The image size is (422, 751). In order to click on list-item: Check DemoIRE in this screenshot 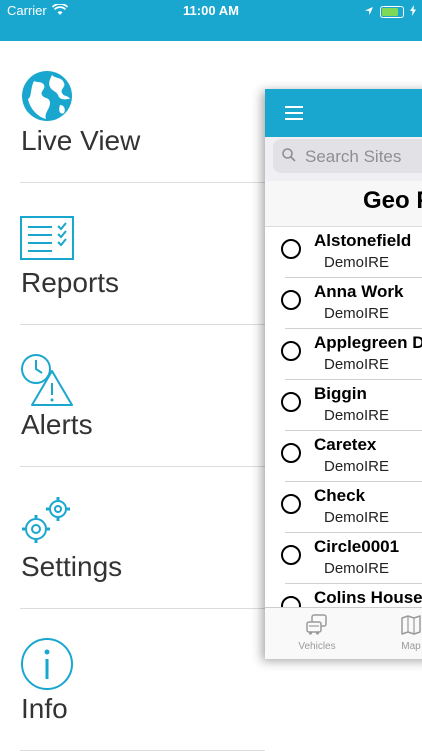, I will do `click(343, 507)`.